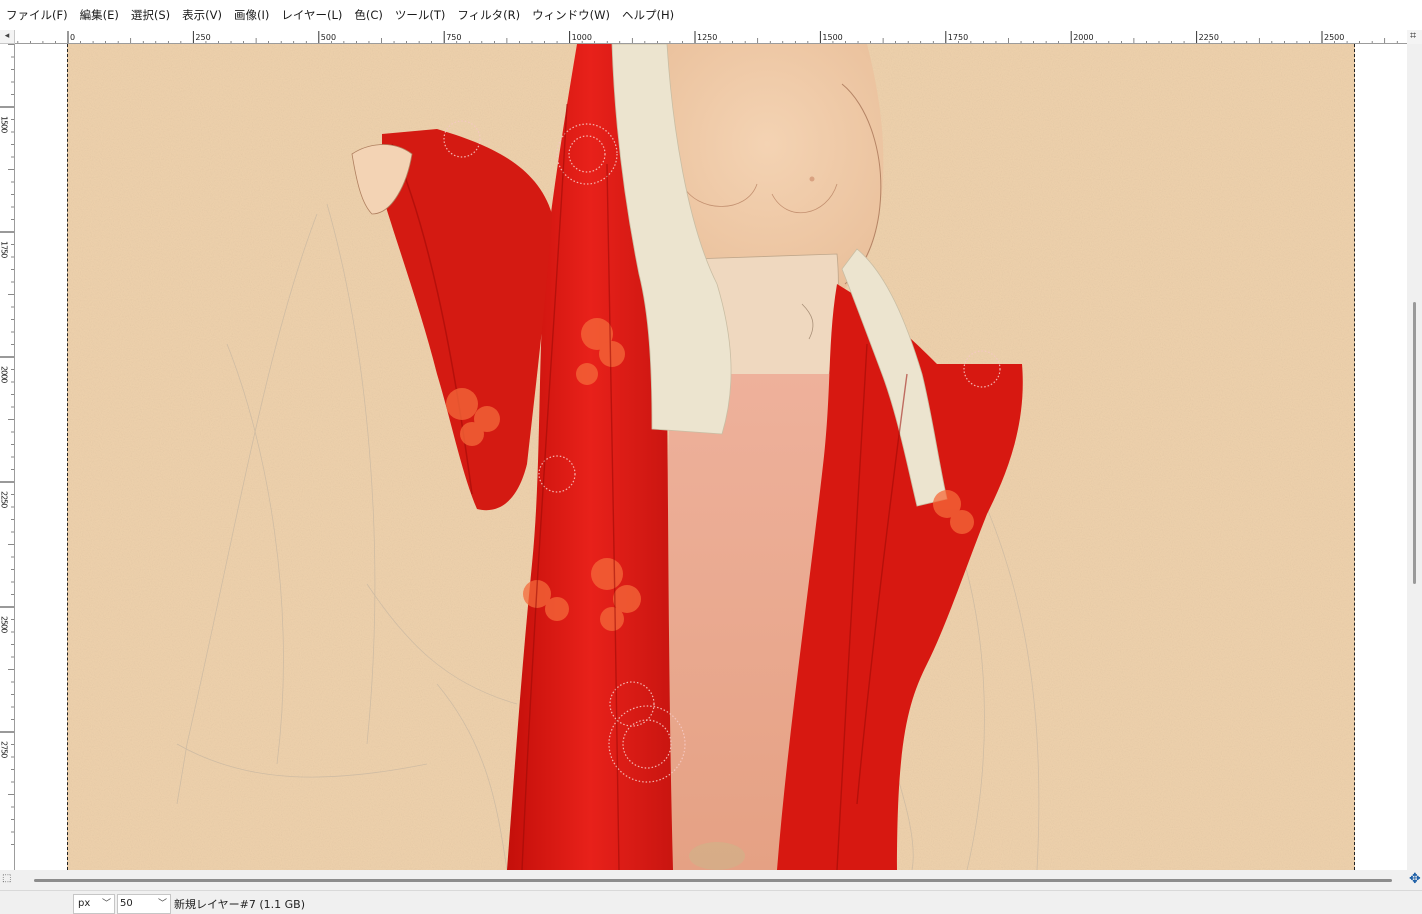 The height and width of the screenshot is (914, 1422). I want to click on menu-item: ヘルプ(H), so click(648, 15).